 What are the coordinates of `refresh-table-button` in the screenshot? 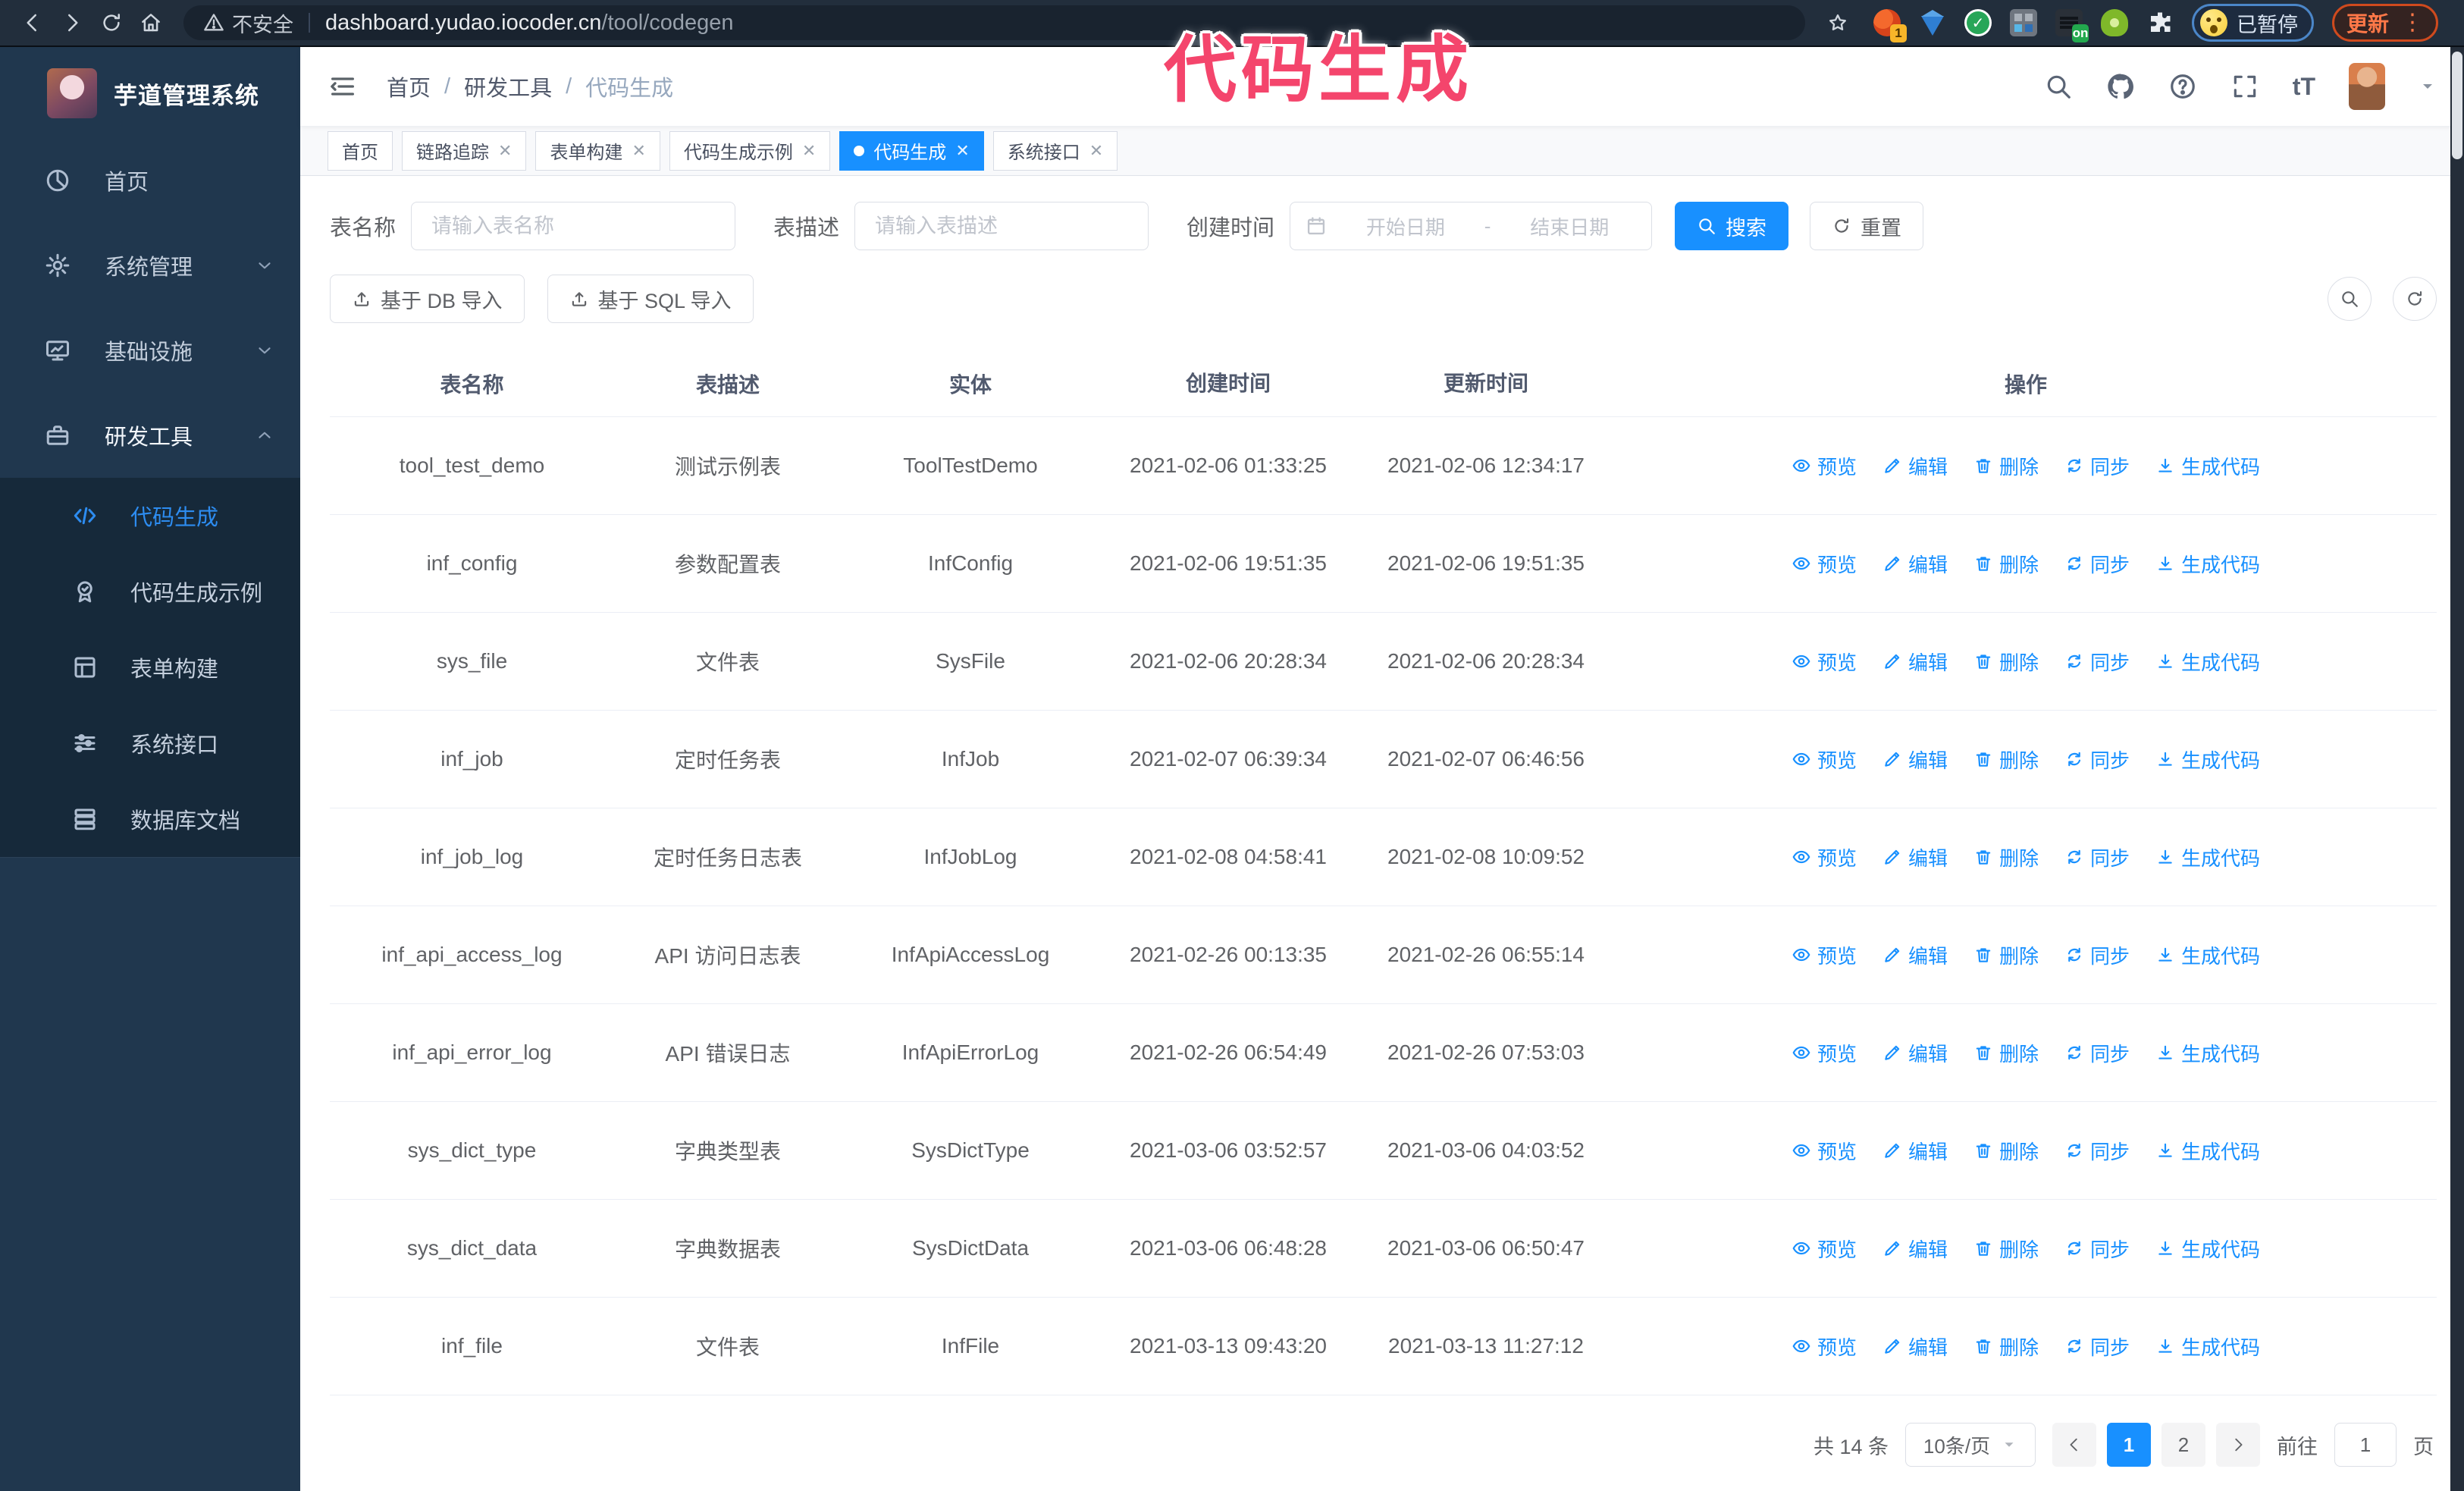 It's located at (2415, 299).